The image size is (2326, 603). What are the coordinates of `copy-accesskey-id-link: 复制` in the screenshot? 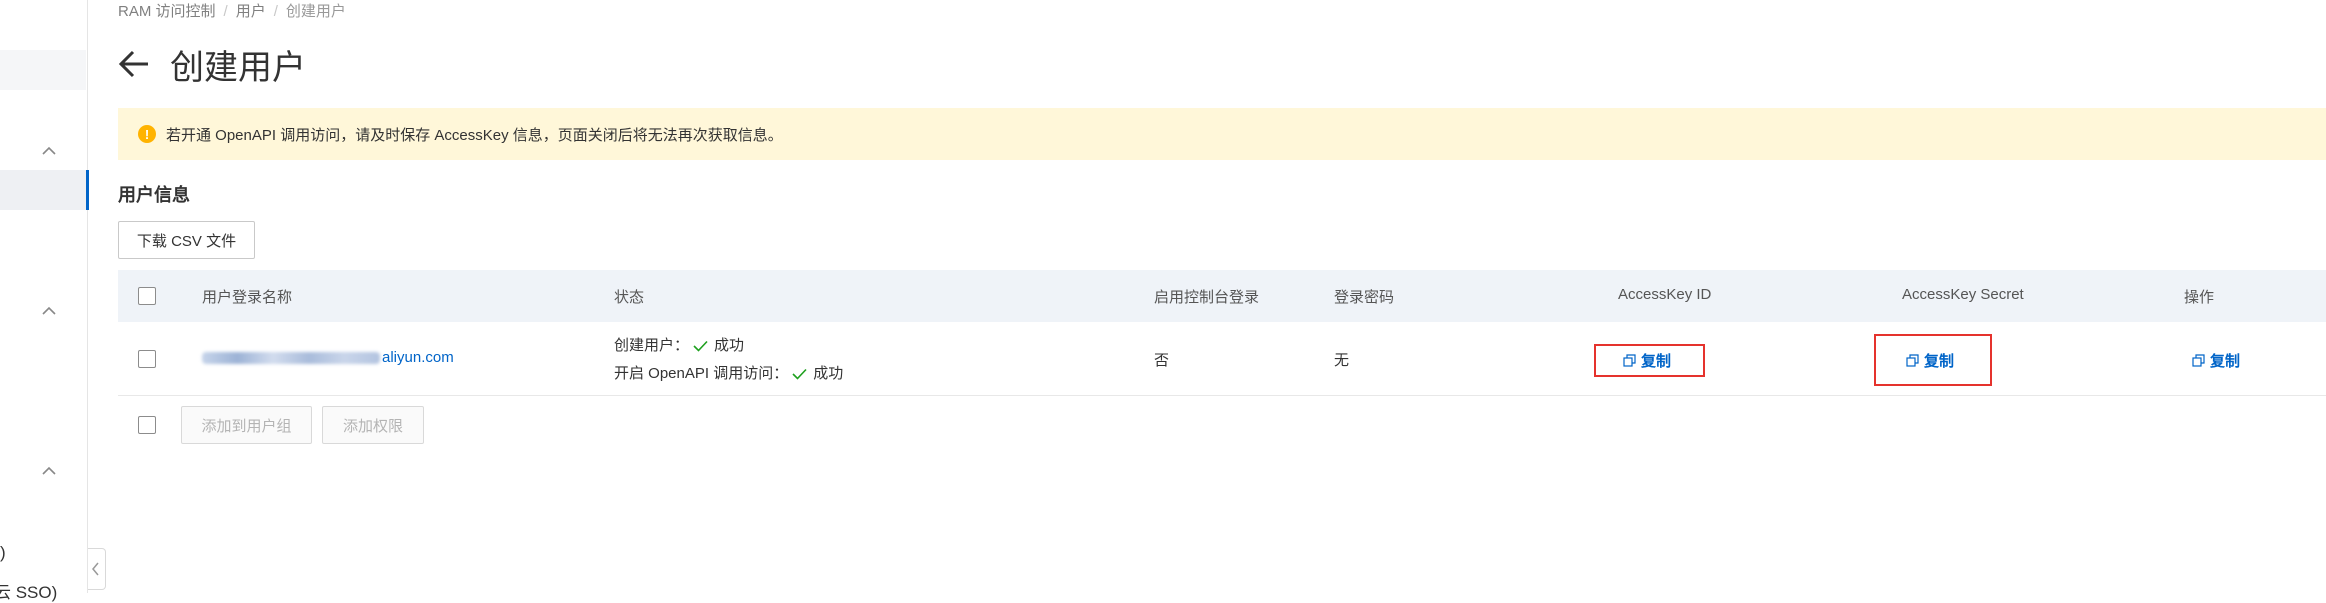 It's located at (1647, 360).